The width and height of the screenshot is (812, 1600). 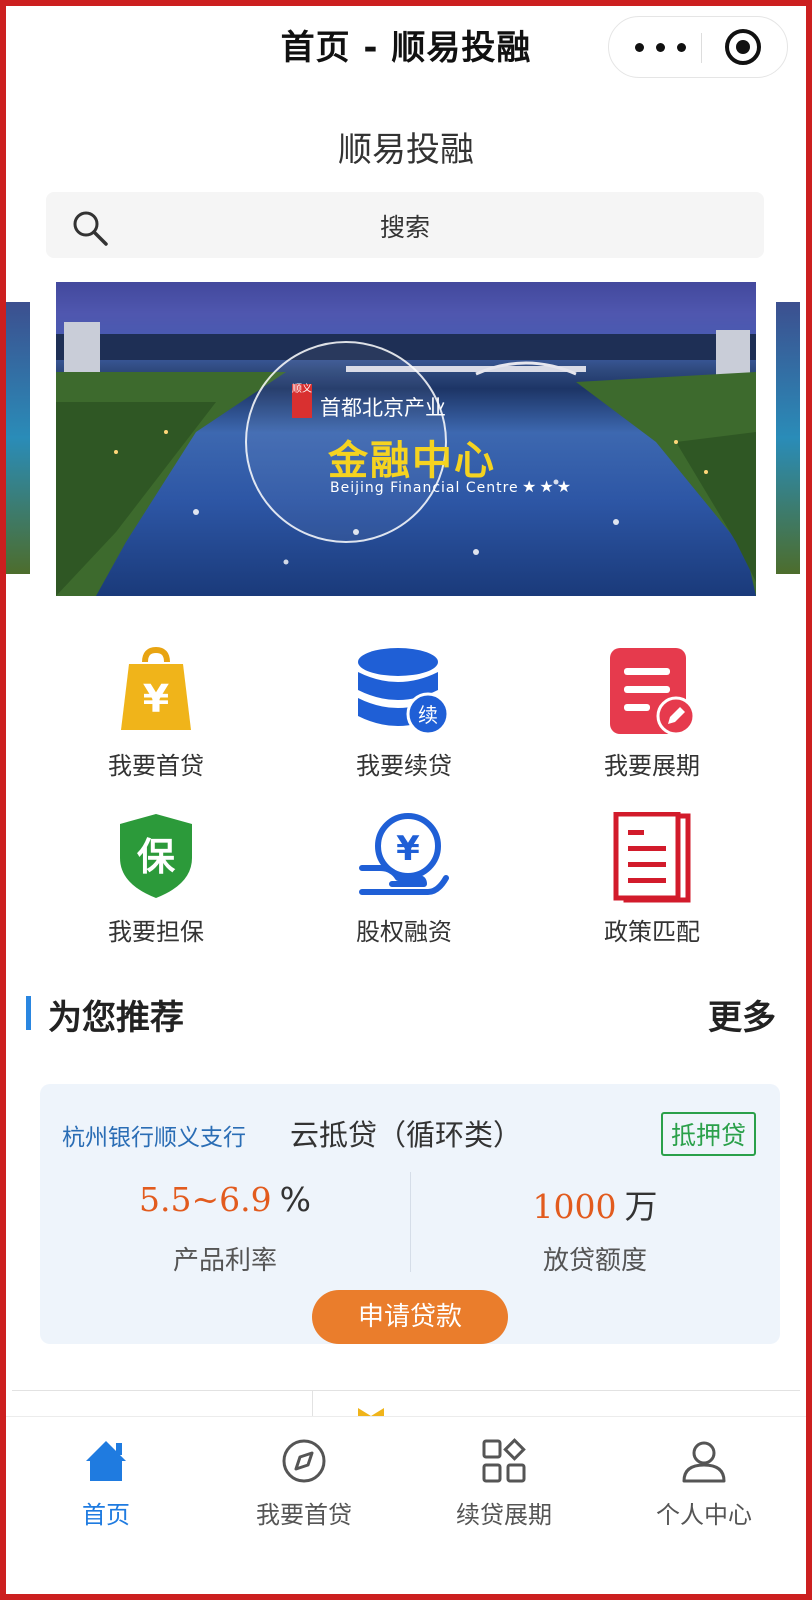 I want to click on tab-label: 我要首贷, so click(x=304, y=1515).